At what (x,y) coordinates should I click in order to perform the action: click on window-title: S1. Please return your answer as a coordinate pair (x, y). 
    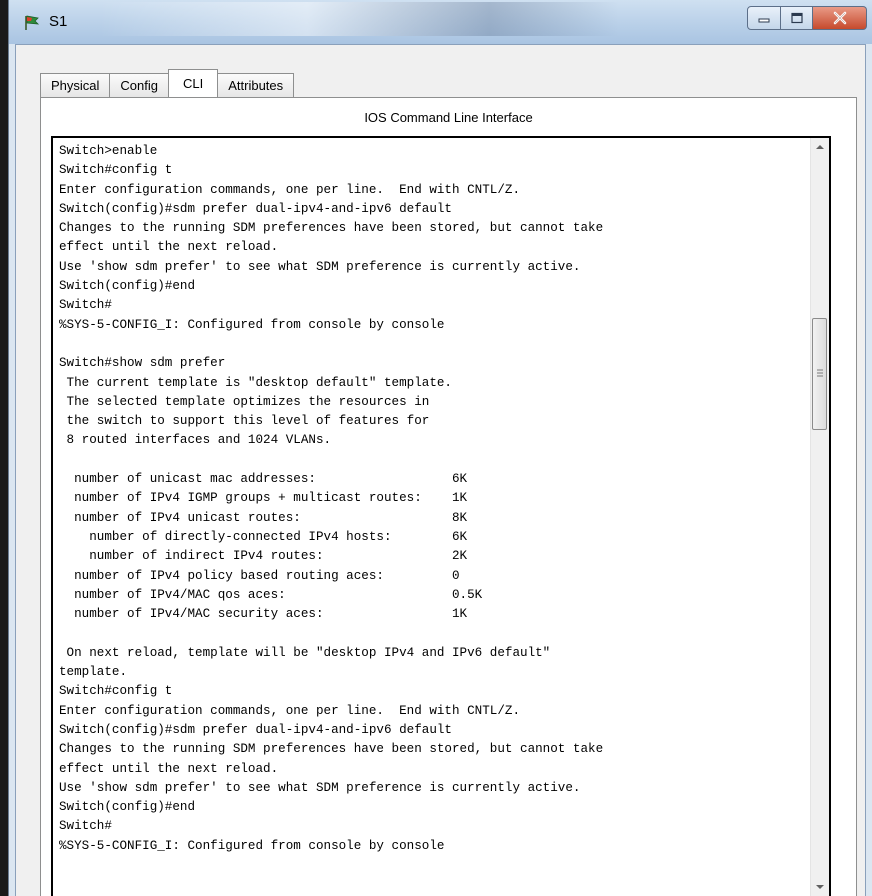
    Looking at the image, I should click on (58, 21).